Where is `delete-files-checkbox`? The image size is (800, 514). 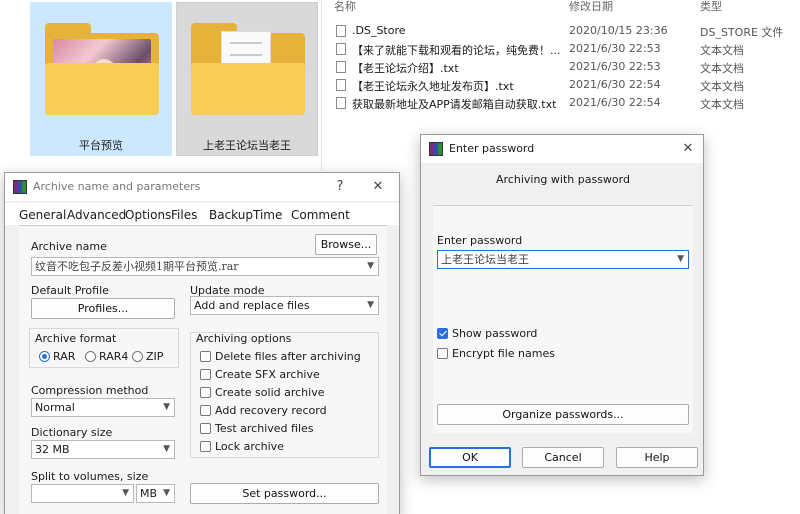
delete-files-checkbox is located at coordinates (205, 356).